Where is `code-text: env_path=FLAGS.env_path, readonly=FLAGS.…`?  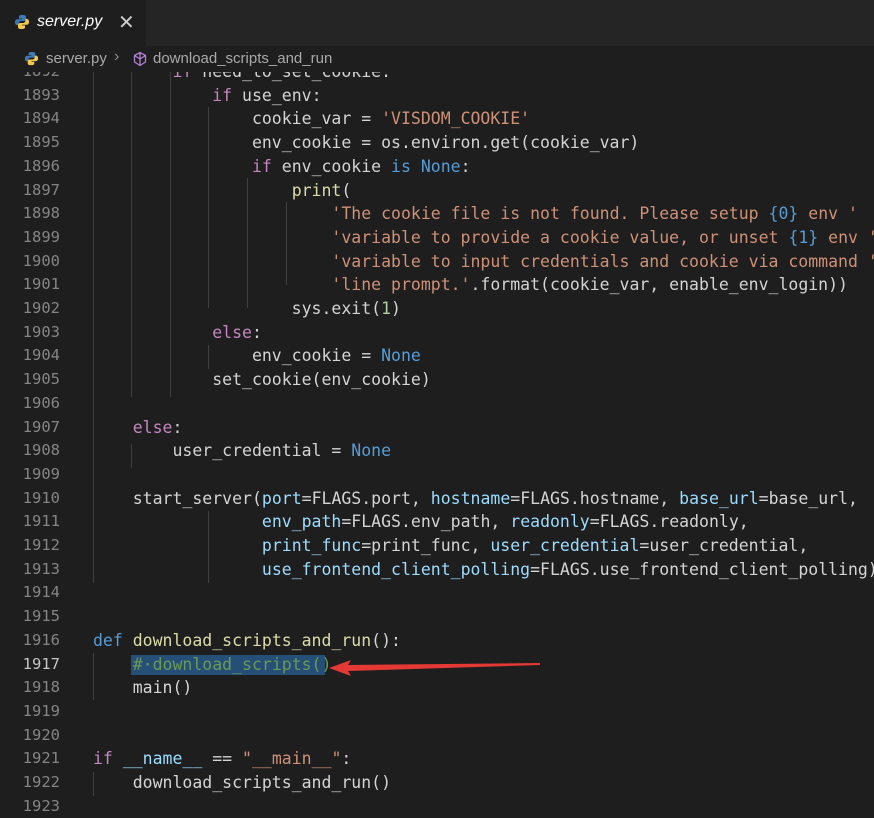
code-text: env_path=FLAGS.env_path, readonly=FLAGS.… is located at coordinates (421, 522).